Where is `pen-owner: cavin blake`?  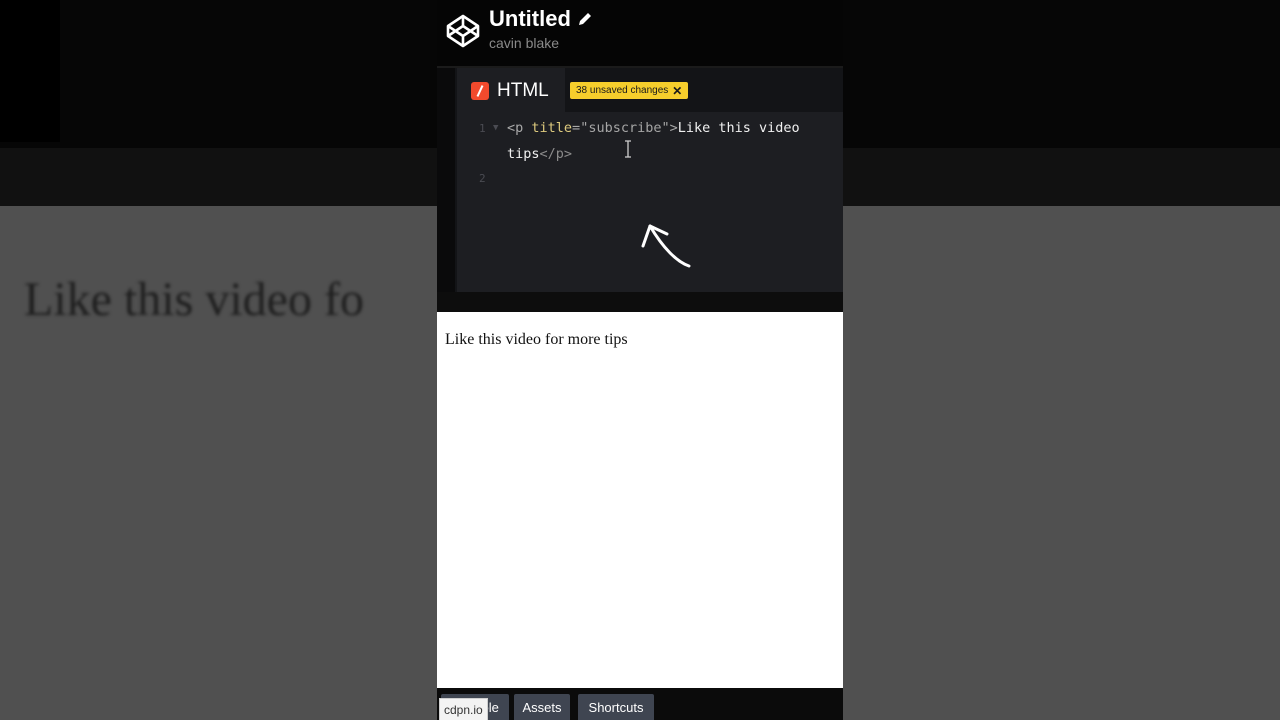 pen-owner: cavin blake is located at coordinates (524, 43).